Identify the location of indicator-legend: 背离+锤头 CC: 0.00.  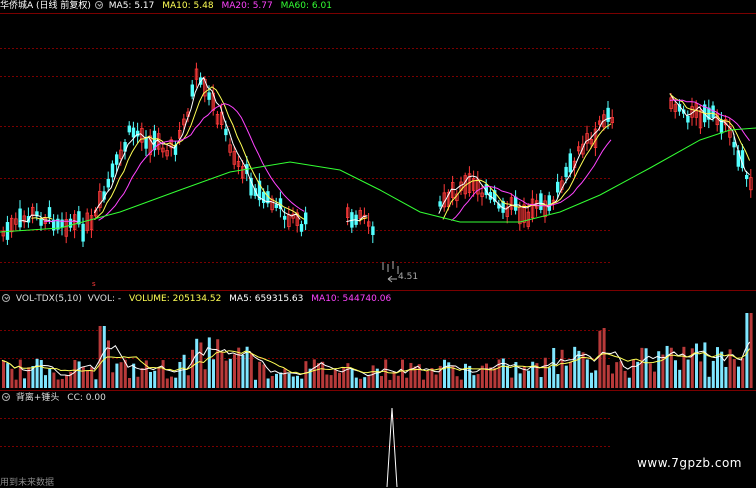
(55, 398).